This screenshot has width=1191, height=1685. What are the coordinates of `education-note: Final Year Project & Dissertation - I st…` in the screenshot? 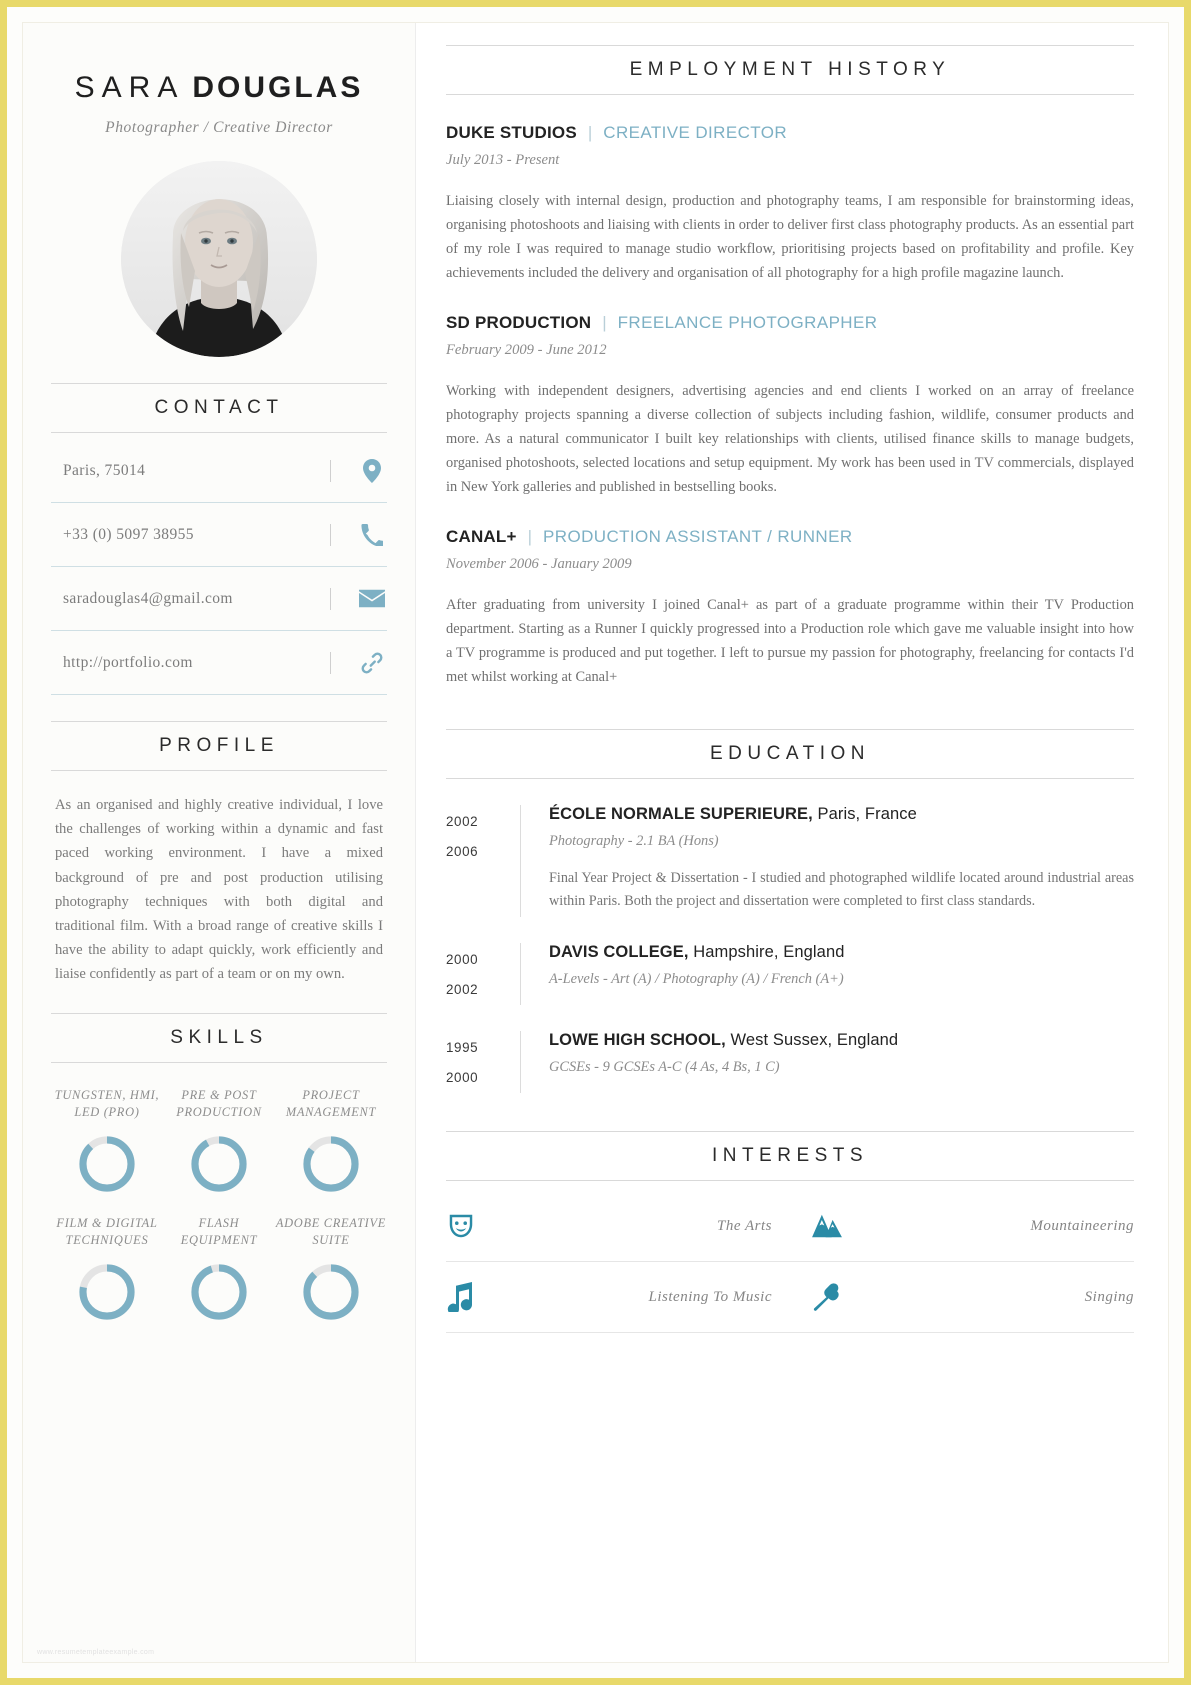 It's located at (841, 889).